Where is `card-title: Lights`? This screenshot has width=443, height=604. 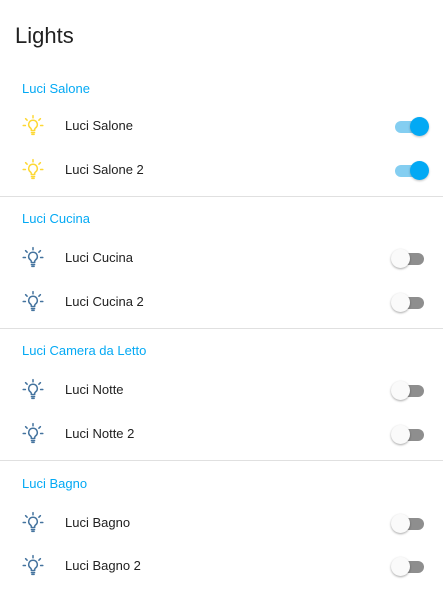
card-title: Lights is located at coordinates (44, 35).